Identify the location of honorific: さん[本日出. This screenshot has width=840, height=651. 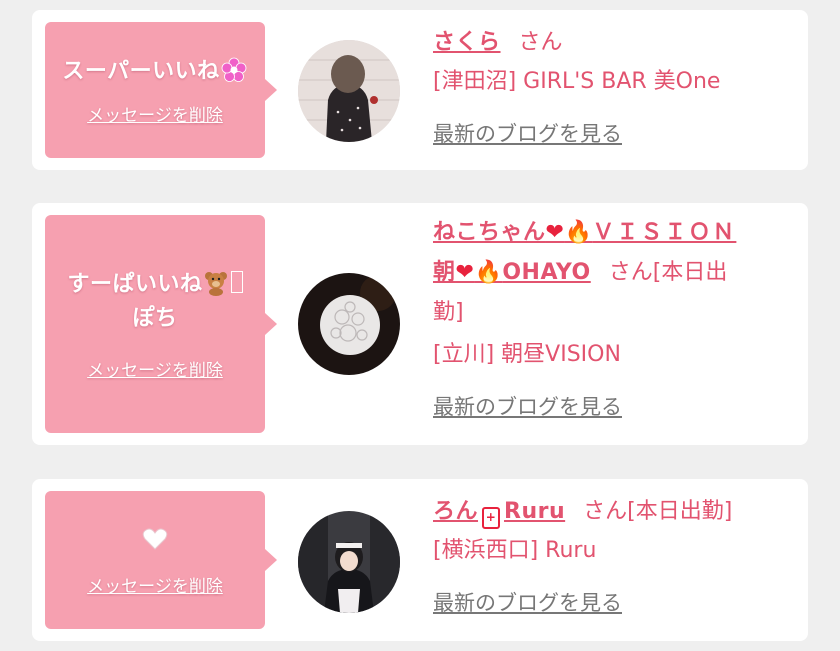
(668, 272).